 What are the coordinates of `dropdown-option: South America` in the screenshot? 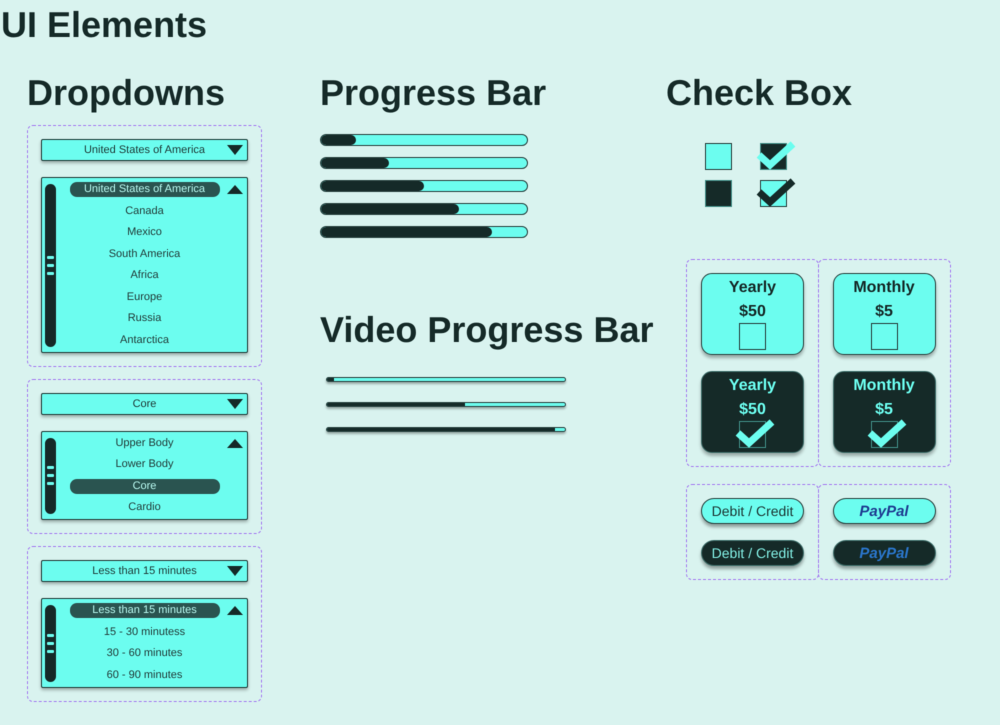 It's located at (145, 254).